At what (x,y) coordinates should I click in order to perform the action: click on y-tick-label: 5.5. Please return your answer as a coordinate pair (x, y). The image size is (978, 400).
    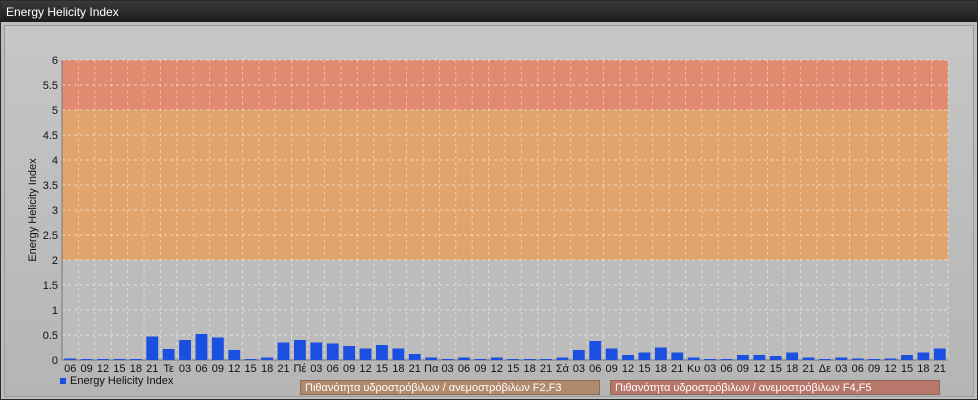
    Looking at the image, I should click on (50, 86).